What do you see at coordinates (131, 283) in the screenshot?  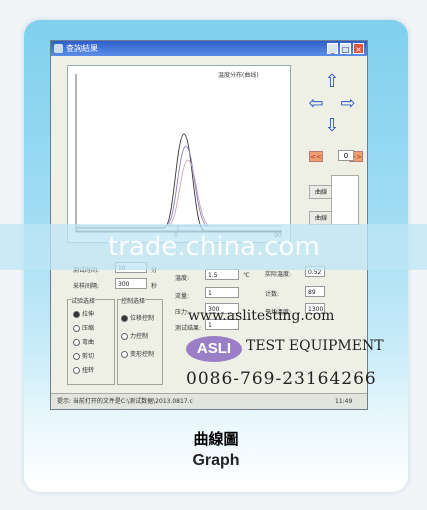 I see `param-field-2: 300` at bounding box center [131, 283].